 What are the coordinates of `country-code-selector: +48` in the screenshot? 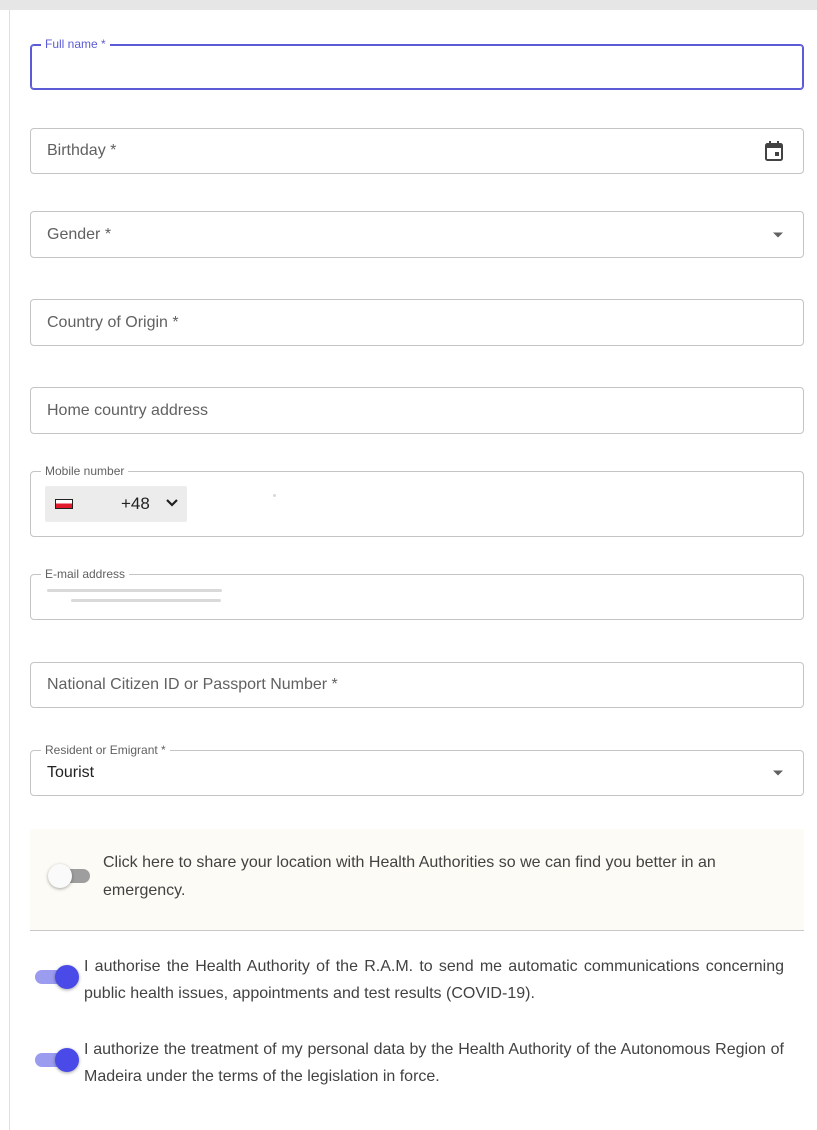 It's located at (116, 504).